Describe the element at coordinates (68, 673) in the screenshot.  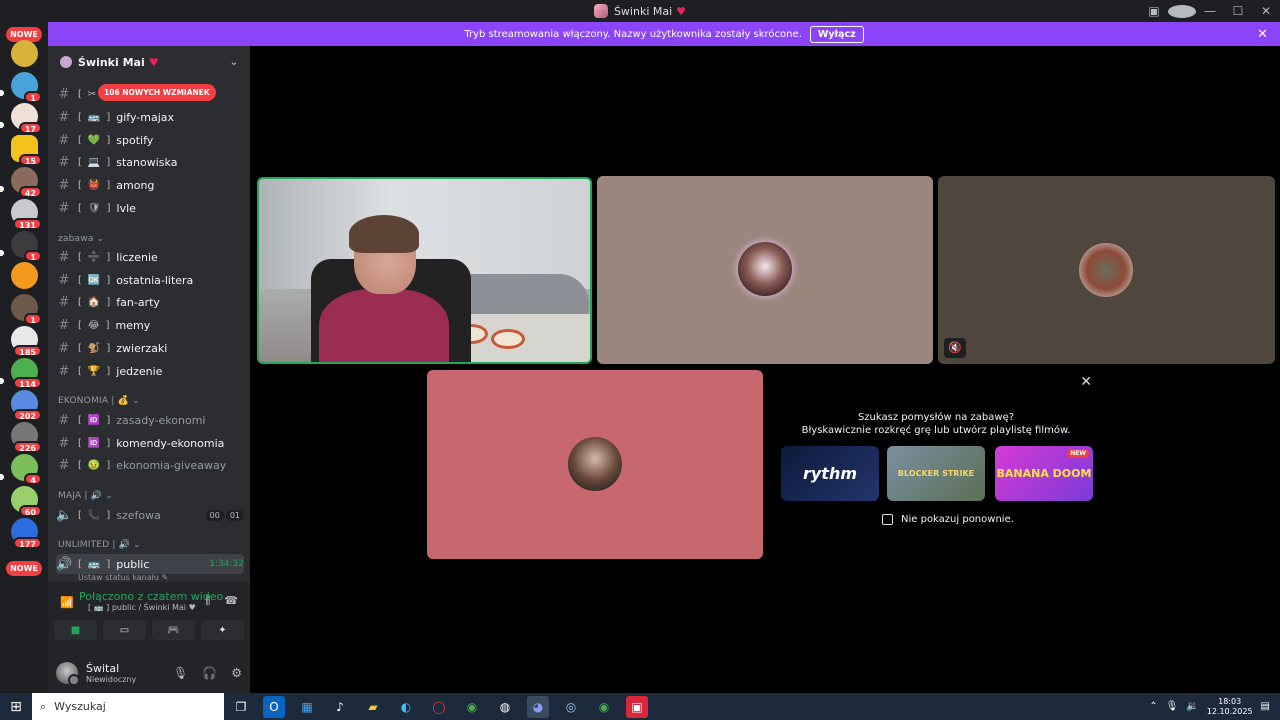
I see `avatar` at that location.